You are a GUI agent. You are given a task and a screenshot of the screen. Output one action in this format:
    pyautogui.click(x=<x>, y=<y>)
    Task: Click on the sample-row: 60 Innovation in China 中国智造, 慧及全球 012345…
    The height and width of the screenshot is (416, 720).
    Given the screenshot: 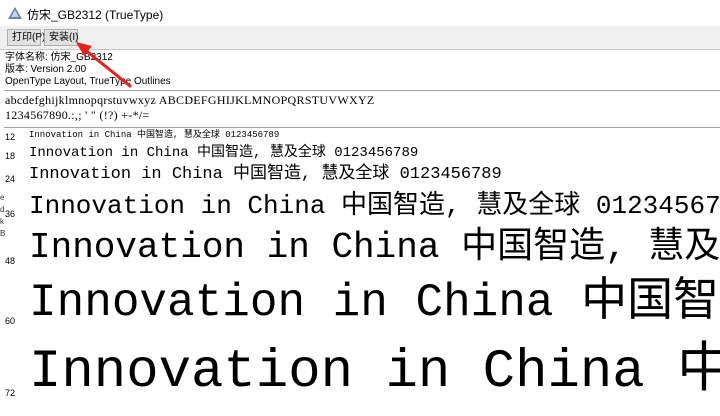 What is the action you would take?
    pyautogui.click(x=360, y=309)
    